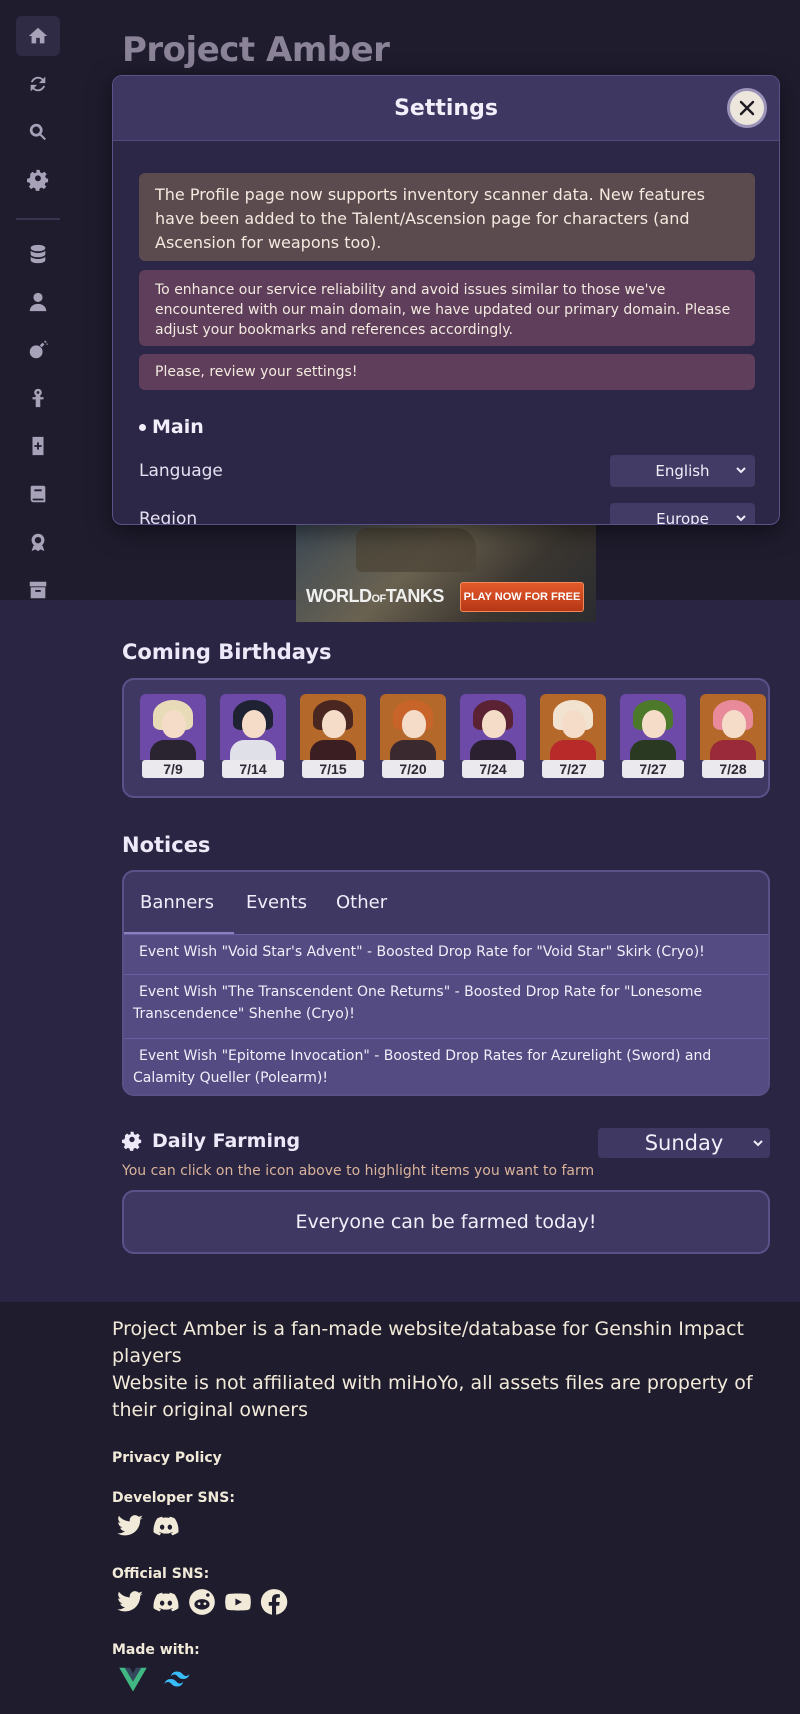 This screenshot has width=800, height=1714. I want to click on privacy-policy-link: Privacy Policy, so click(167, 1458).